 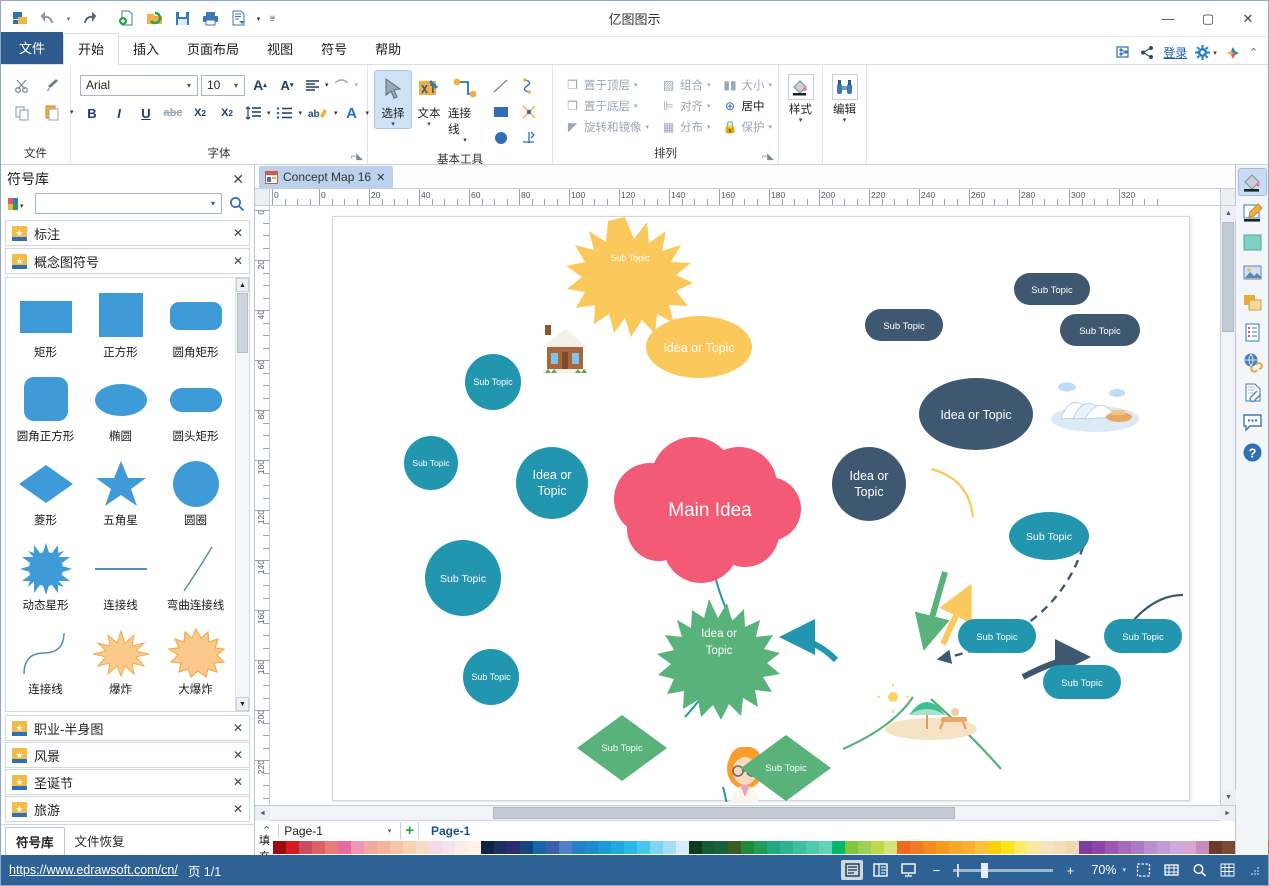 What do you see at coordinates (800, 97) in the screenshot?
I see `style-button: 样式 ▾` at bounding box center [800, 97].